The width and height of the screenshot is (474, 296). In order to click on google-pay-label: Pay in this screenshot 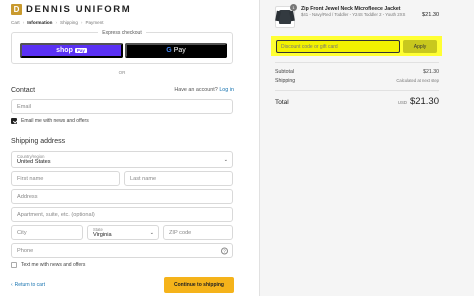, I will do `click(179, 50)`.